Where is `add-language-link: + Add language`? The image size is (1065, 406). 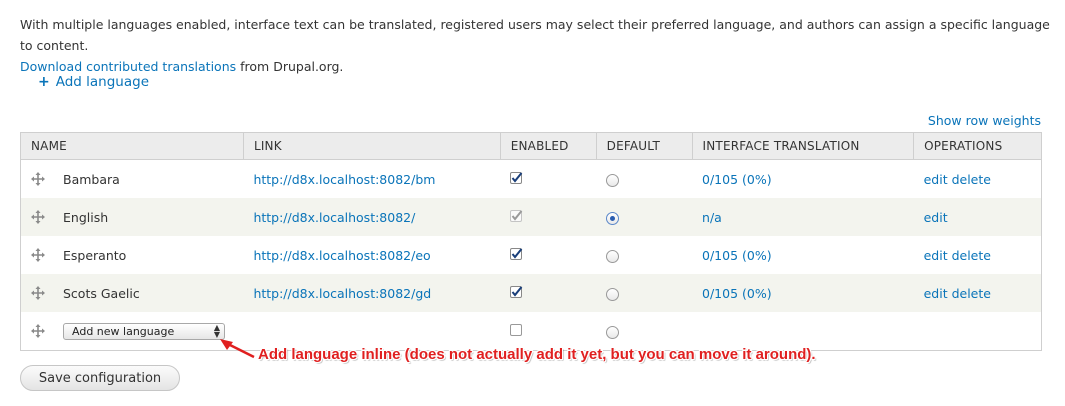 add-language-link: + Add language is located at coordinates (93, 82).